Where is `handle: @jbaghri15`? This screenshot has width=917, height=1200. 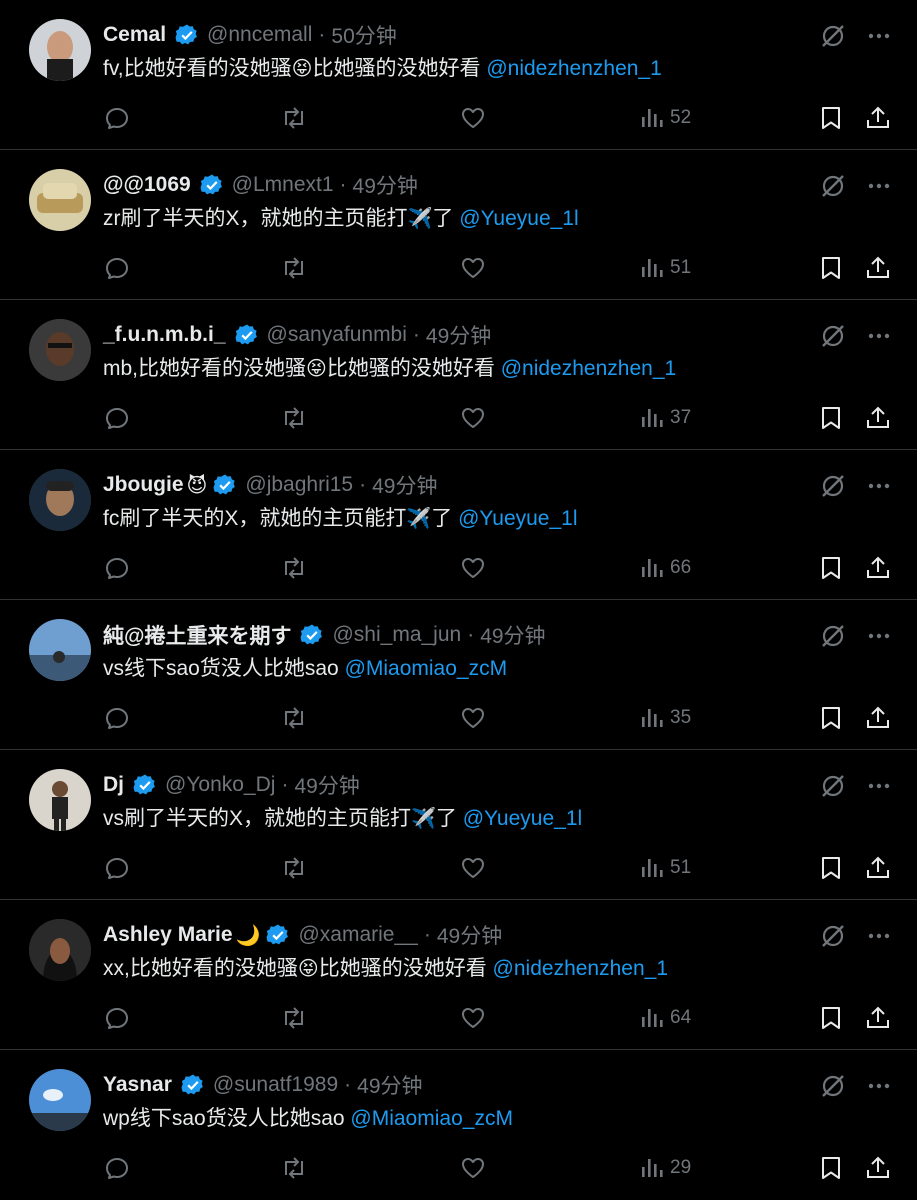
handle: @jbaghri15 is located at coordinates (299, 485).